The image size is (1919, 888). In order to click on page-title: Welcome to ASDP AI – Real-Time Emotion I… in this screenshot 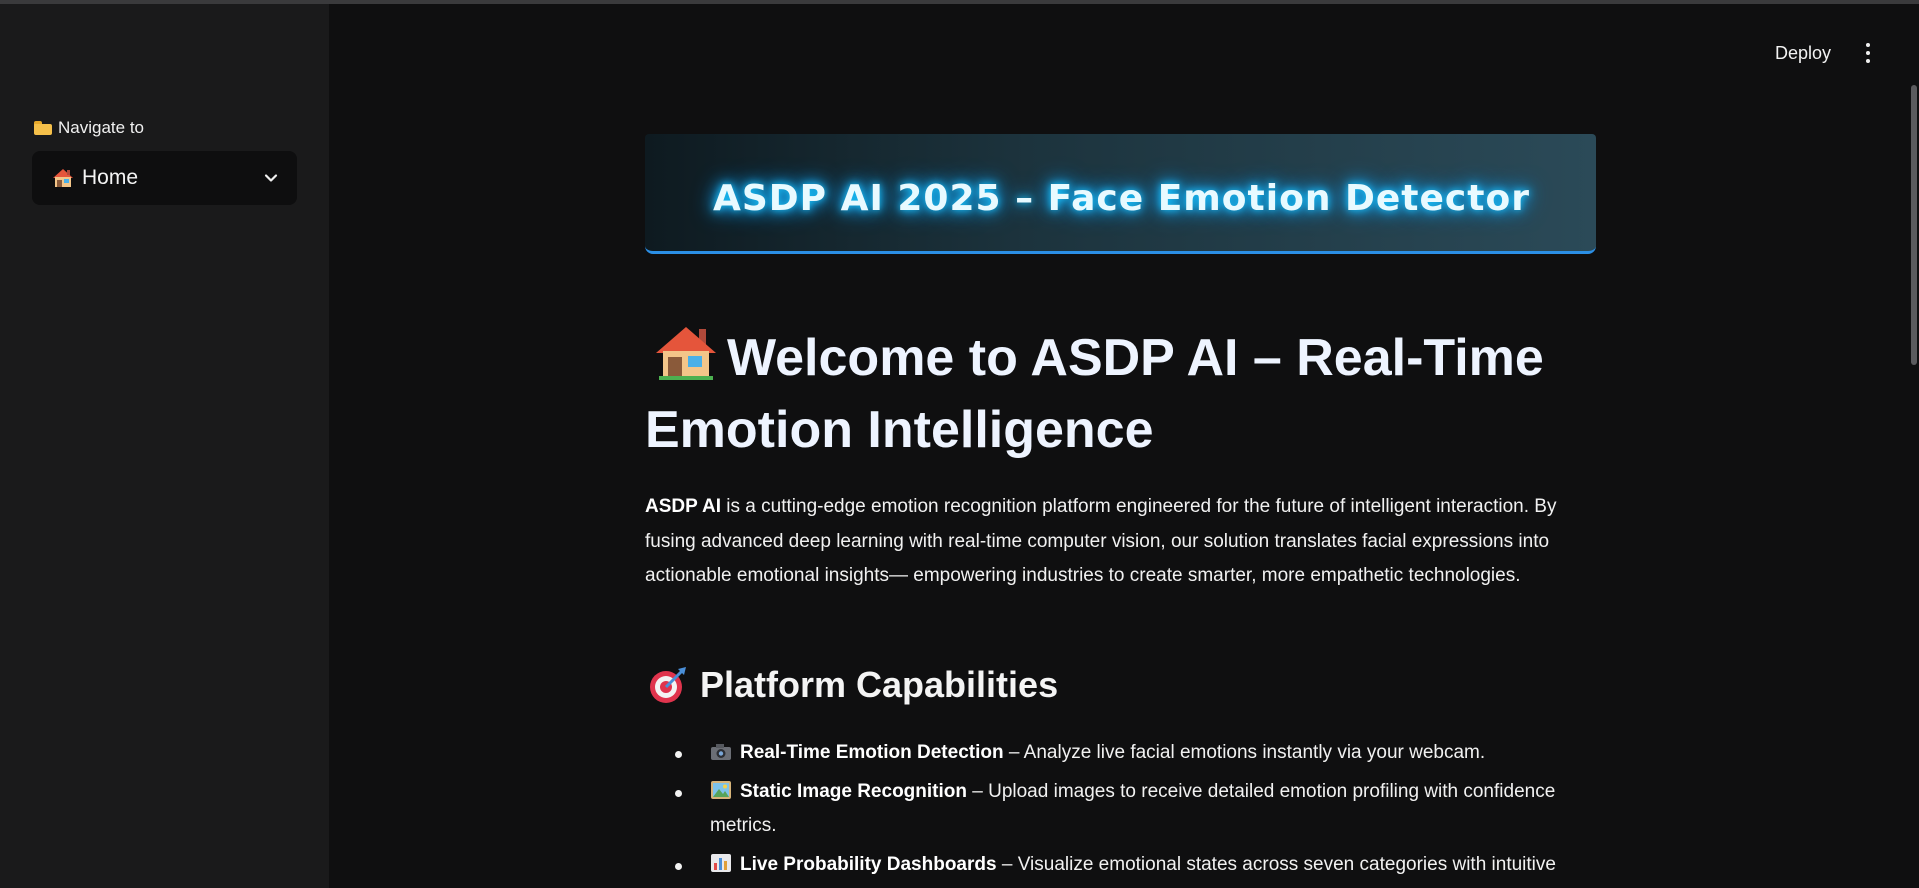, I will do `click(1125, 394)`.